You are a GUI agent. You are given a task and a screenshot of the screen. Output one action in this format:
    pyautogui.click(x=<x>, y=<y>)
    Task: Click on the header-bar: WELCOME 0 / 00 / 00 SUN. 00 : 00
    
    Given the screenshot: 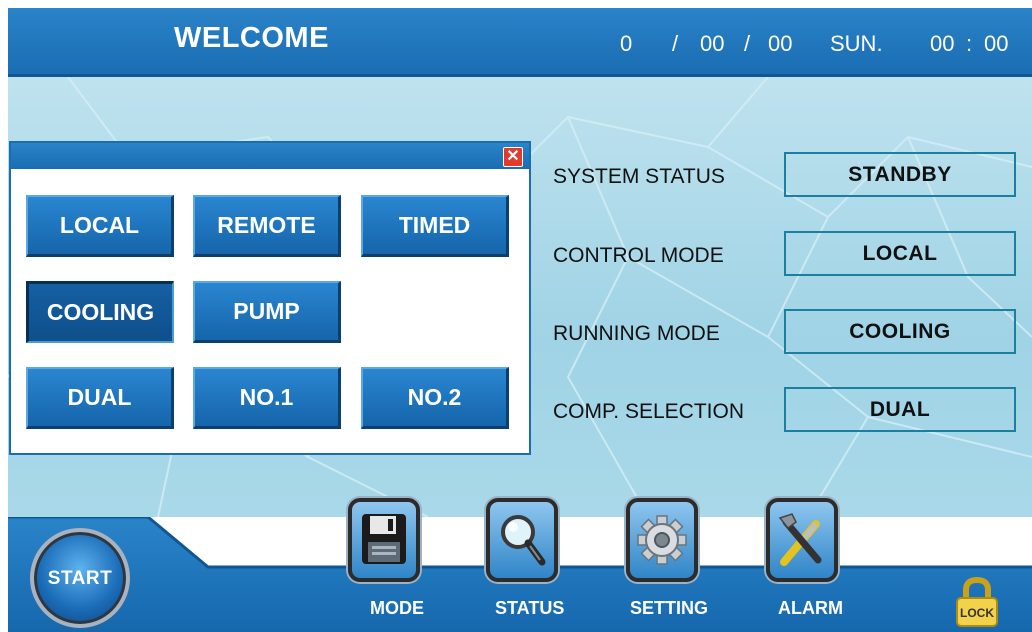 What is the action you would take?
    pyautogui.click(x=520, y=42)
    